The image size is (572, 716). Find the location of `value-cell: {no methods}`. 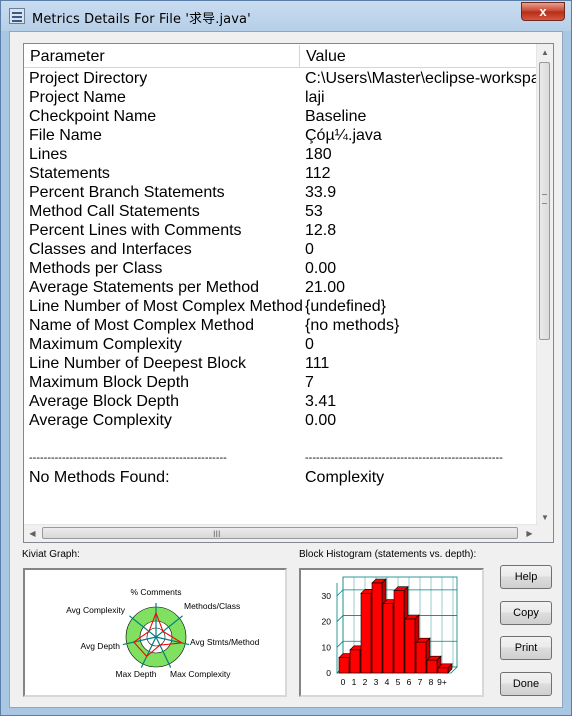

value-cell: {no methods} is located at coordinates (352, 325).